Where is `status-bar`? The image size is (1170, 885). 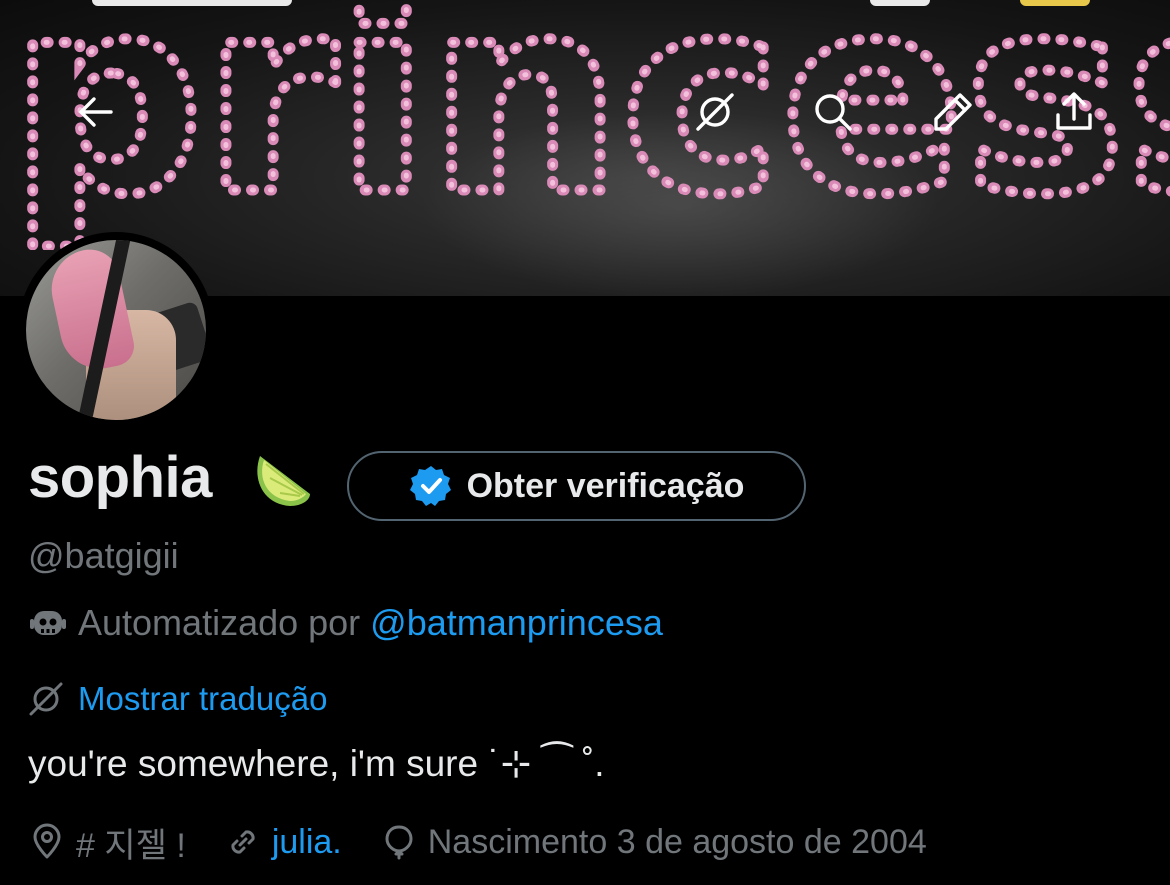 status-bar is located at coordinates (585, 4).